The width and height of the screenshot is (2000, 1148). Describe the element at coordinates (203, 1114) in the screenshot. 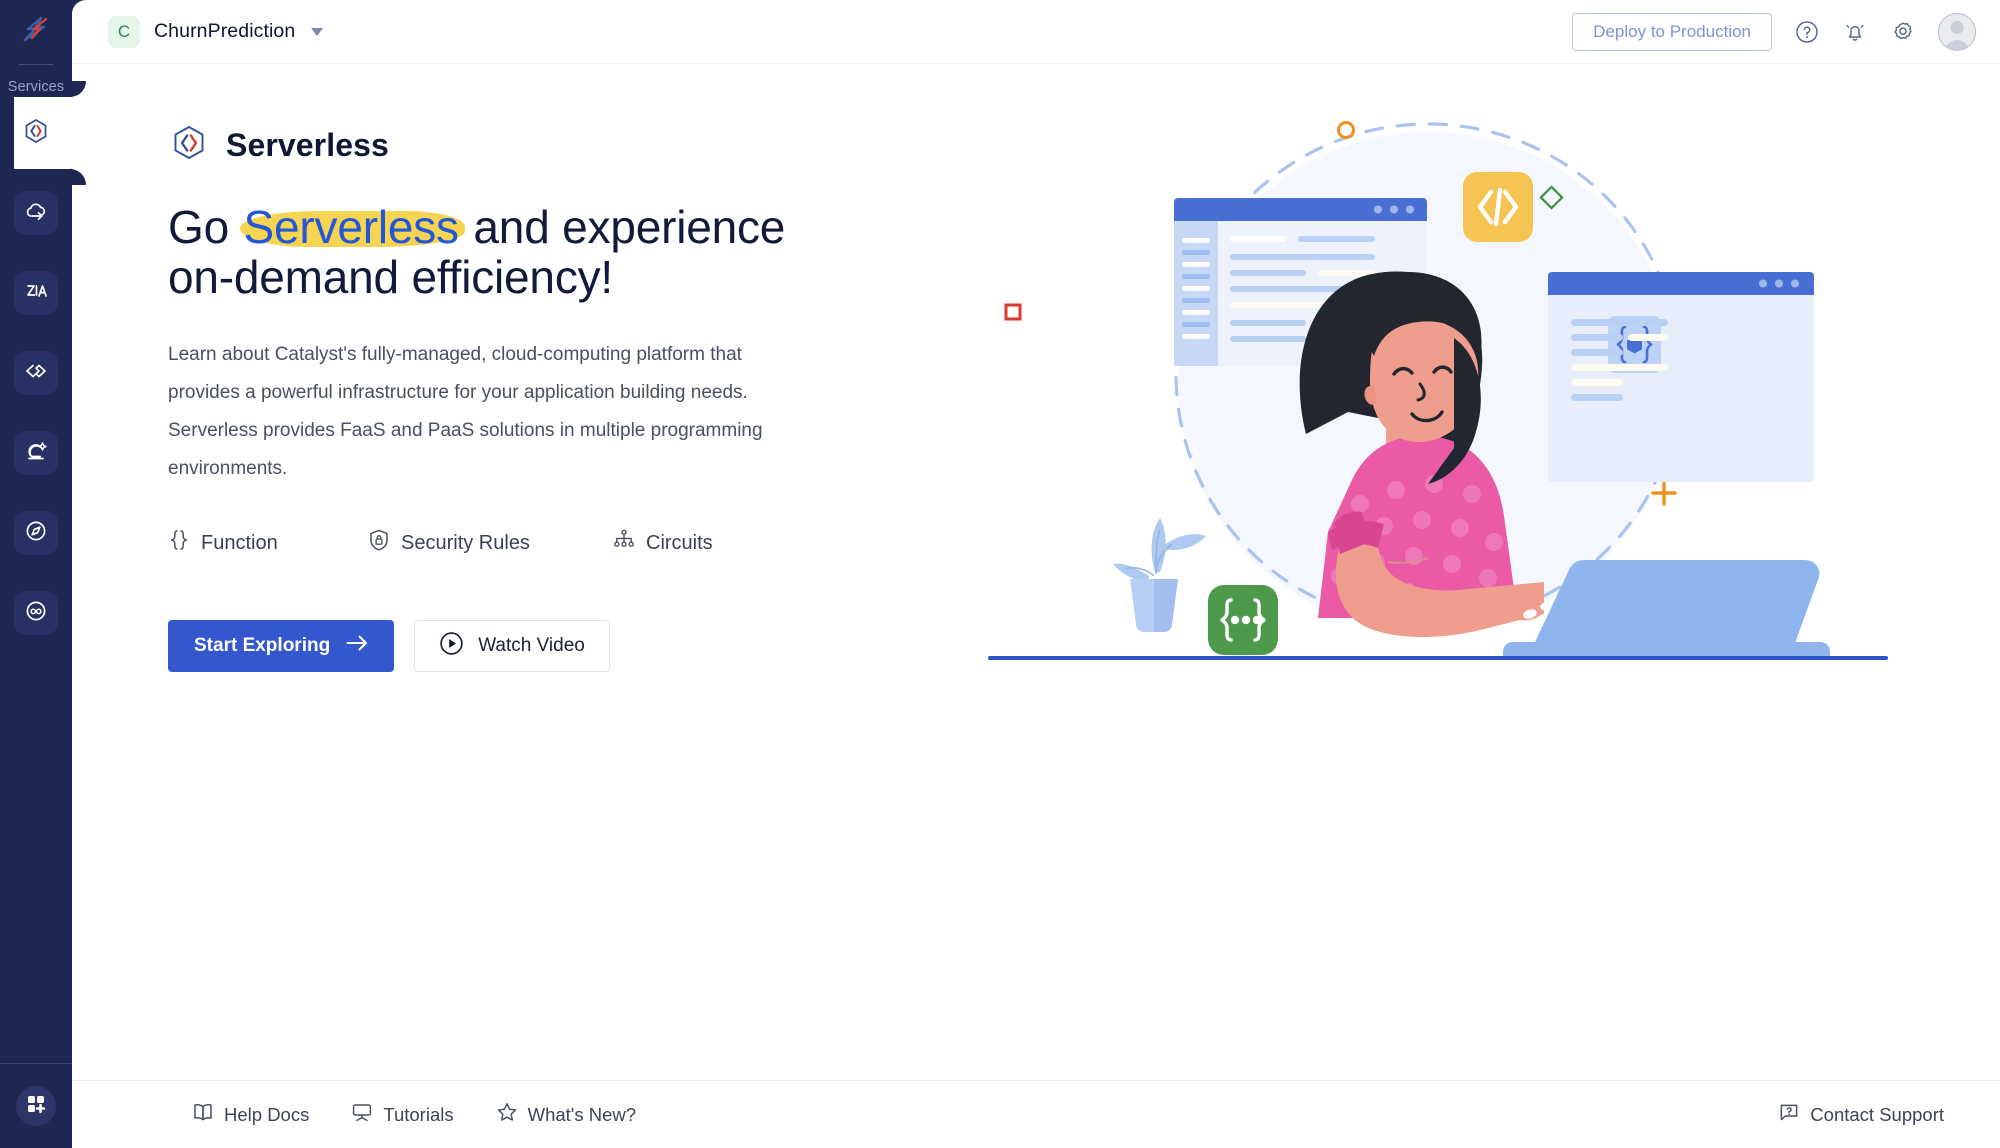

I see `book-open-icon` at that location.